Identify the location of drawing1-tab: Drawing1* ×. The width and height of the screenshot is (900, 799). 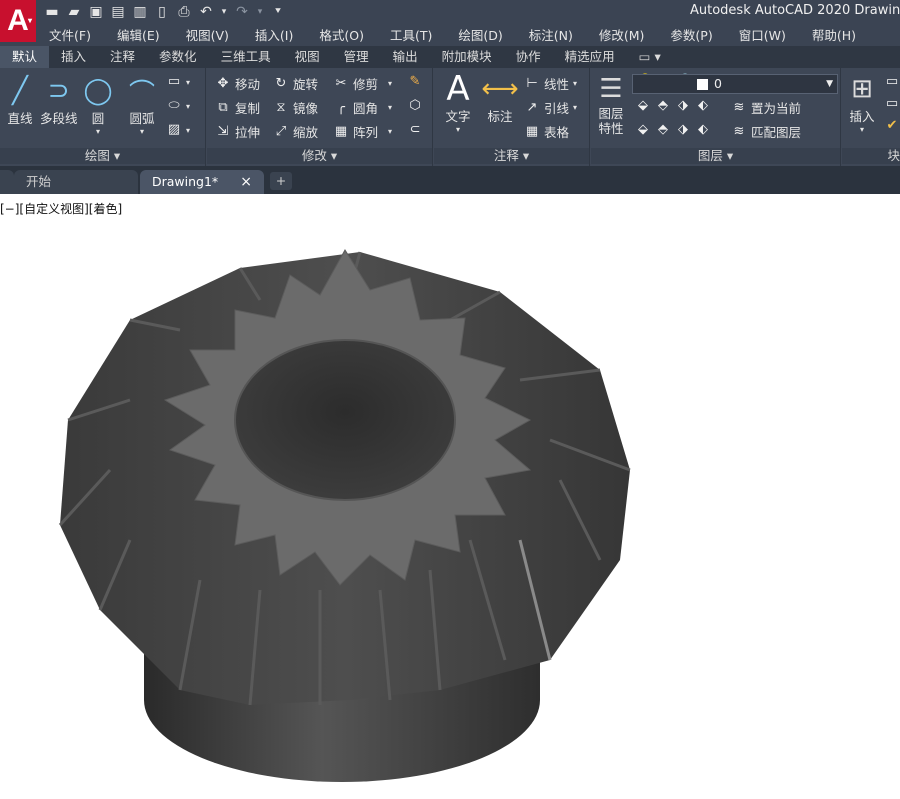
(202, 182).